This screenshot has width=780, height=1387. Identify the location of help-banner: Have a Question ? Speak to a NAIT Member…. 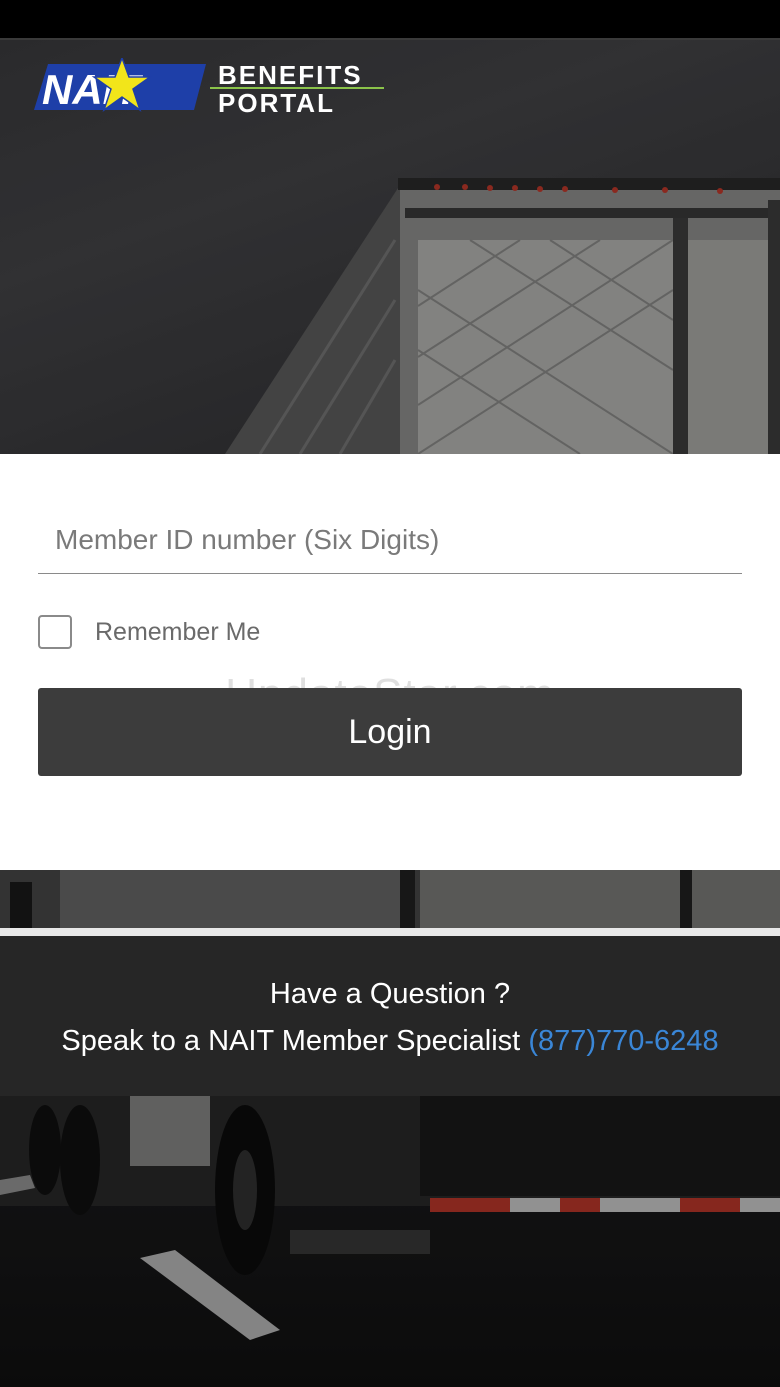
(390, 1016).